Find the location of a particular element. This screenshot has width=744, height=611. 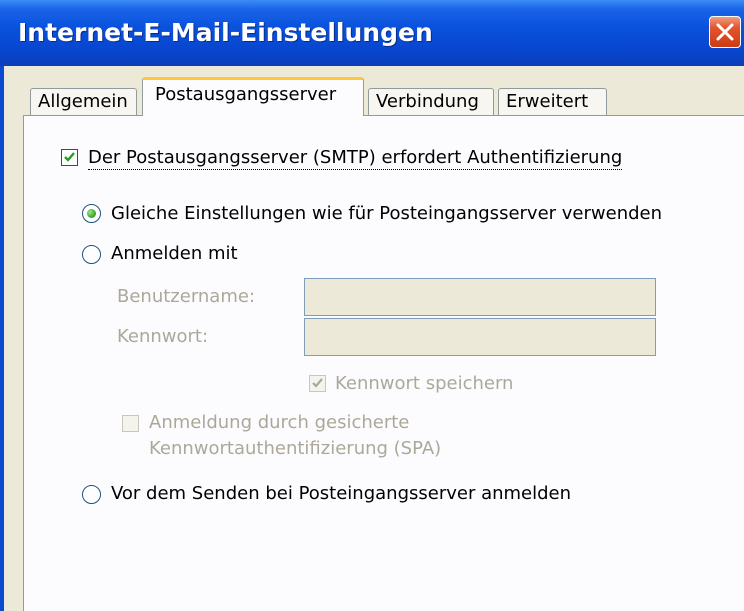

close-icon is located at coordinates (725, 32).